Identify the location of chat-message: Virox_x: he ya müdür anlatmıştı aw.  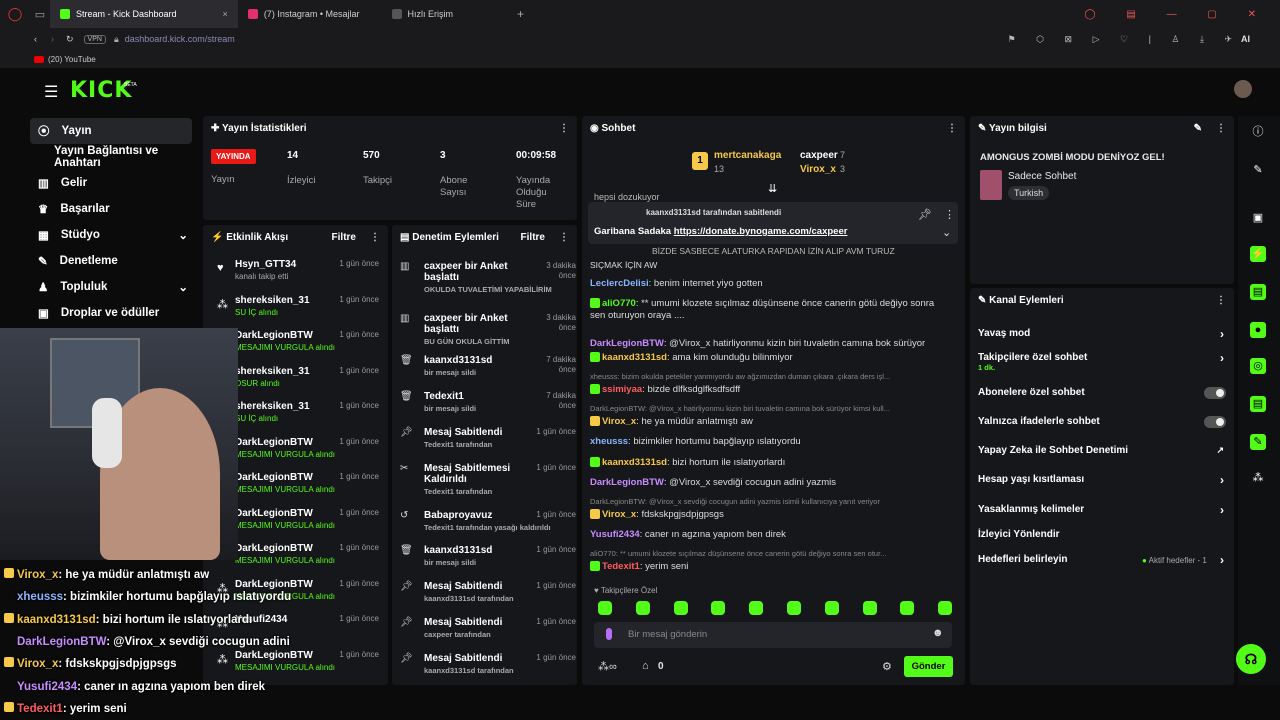
(770, 422).